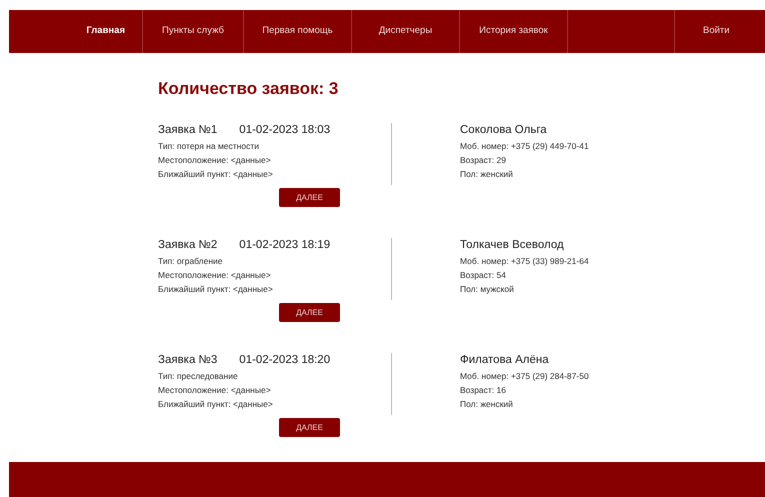 Image resolution: width=765 pixels, height=497 pixels. I want to click on request-datetime: 01-02-2023 18:19, so click(284, 245).